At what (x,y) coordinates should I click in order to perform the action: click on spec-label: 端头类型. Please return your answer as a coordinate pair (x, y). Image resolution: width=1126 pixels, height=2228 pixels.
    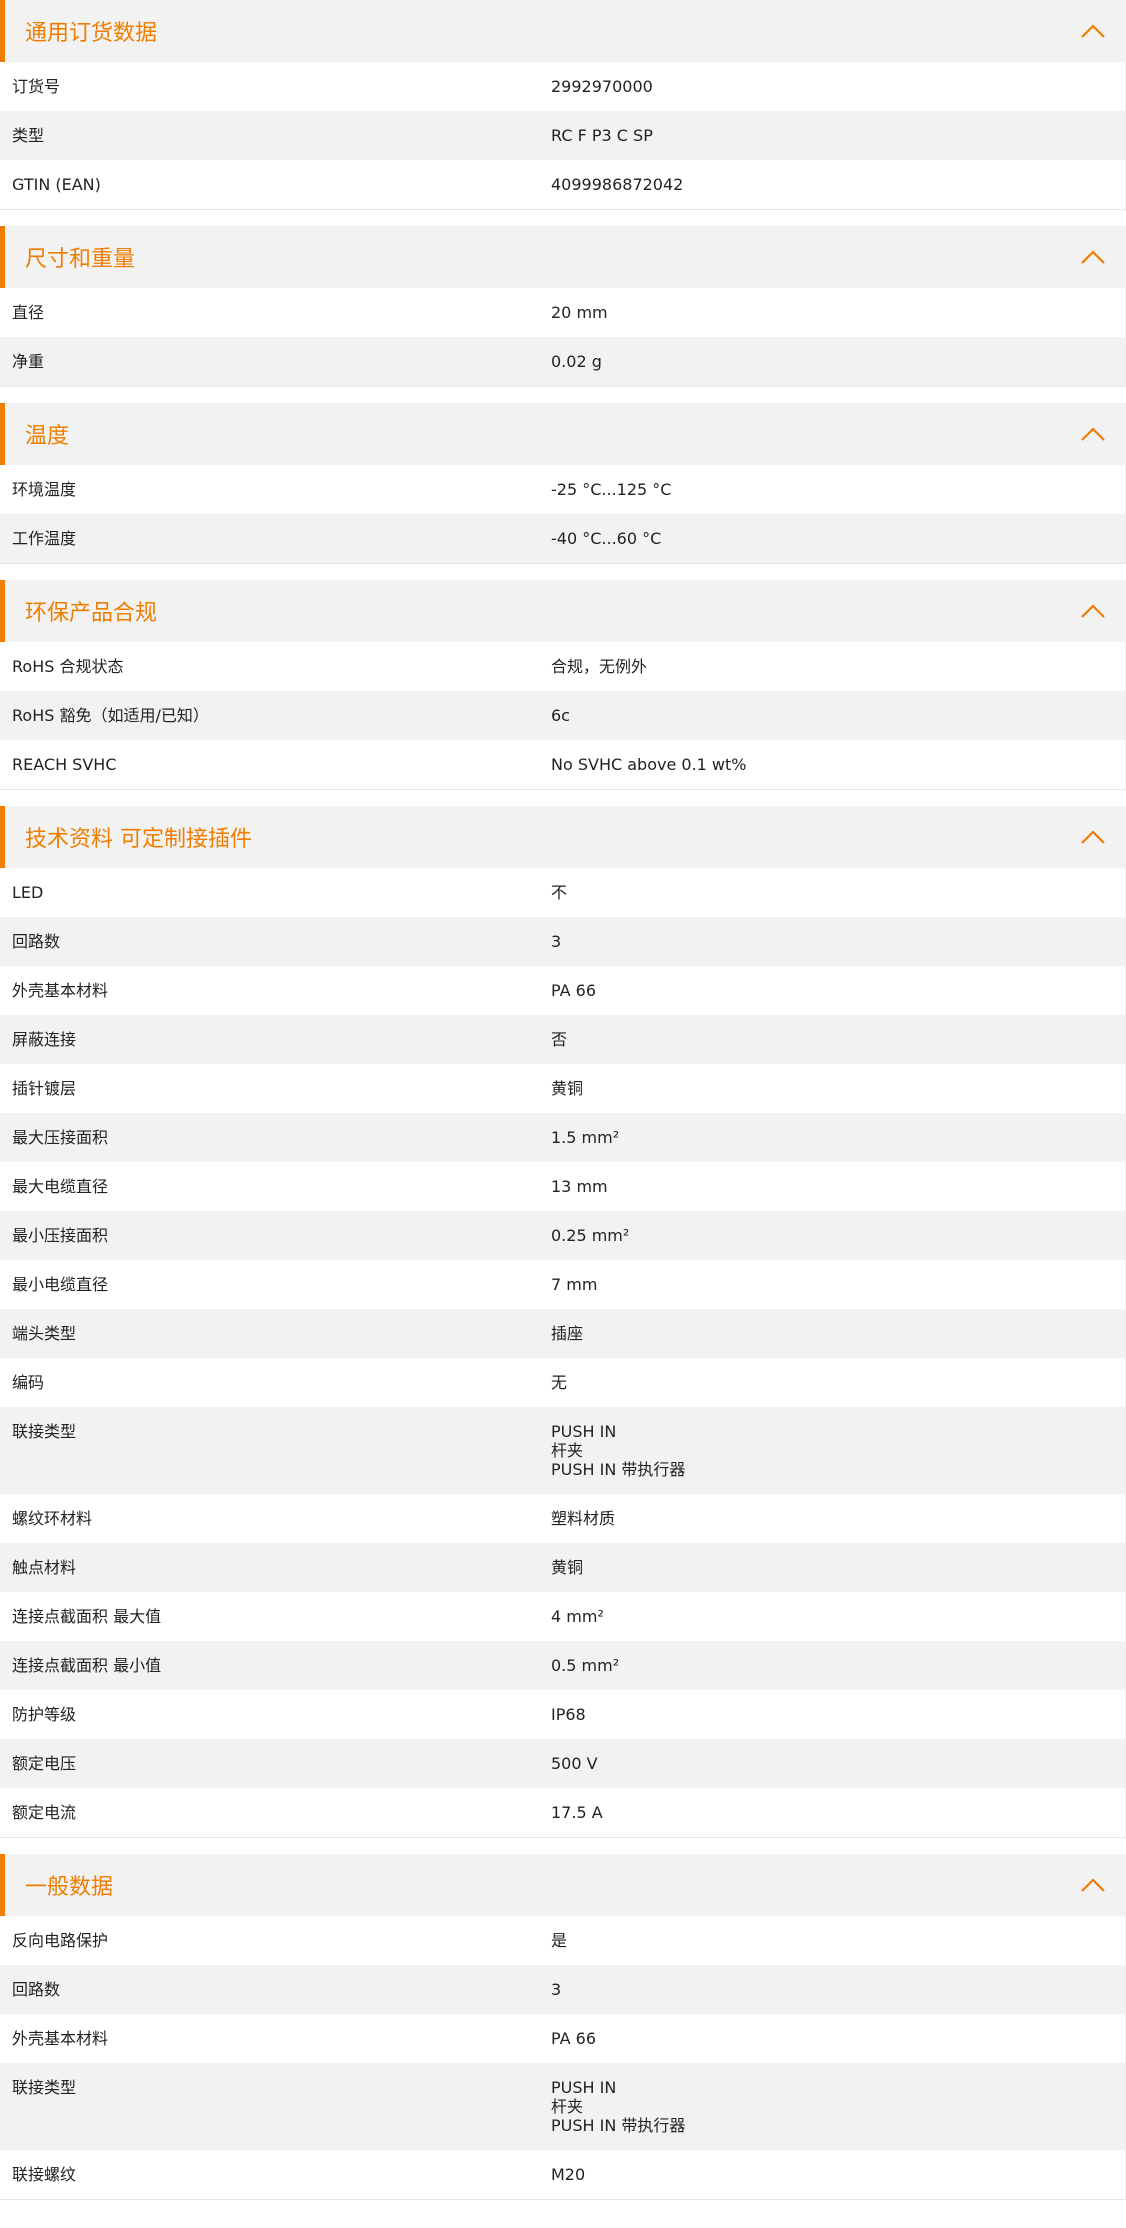
    Looking at the image, I should click on (44, 1333).